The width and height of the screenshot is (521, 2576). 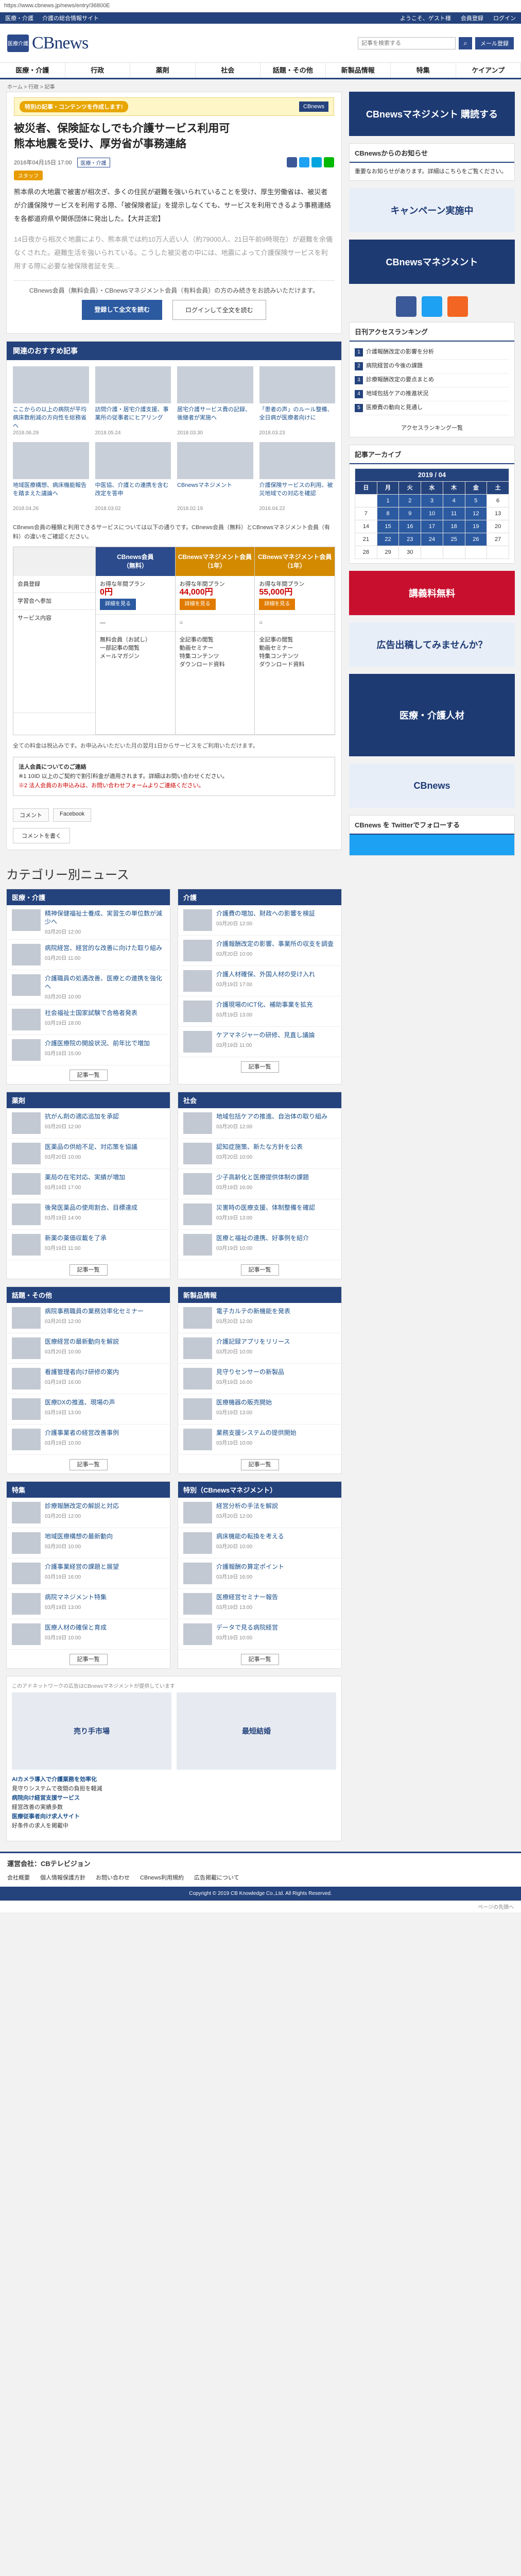 I want to click on category-news-item: 診療報酬改定の解説と対応 03月20日 12:00, so click(x=88, y=1513).